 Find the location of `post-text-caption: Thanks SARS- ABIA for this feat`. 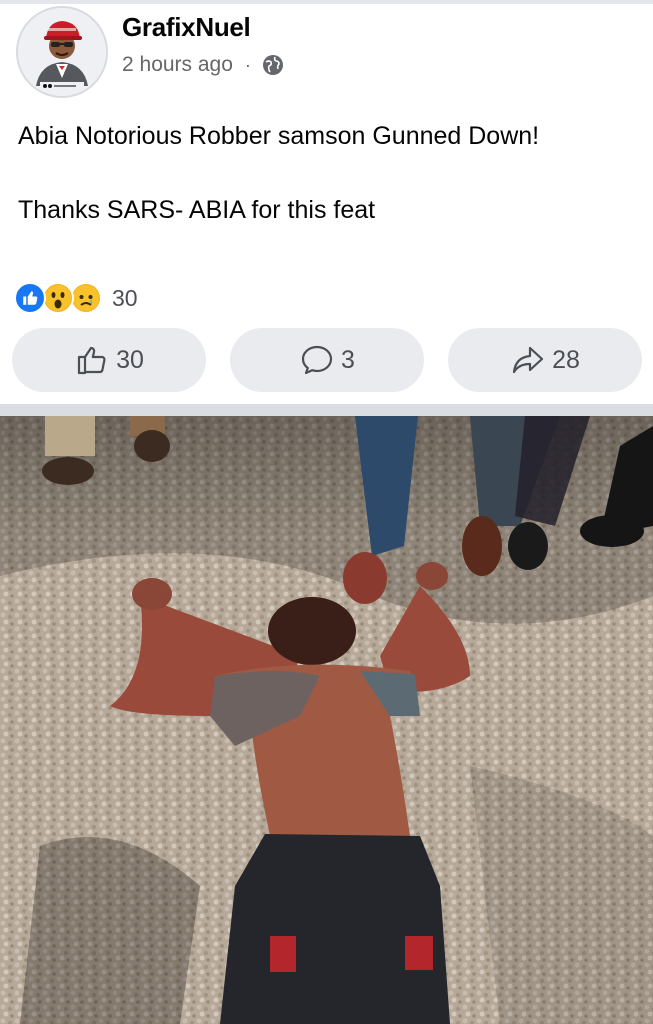

post-text-caption: Thanks SARS- ABIA for this feat is located at coordinates (197, 210).